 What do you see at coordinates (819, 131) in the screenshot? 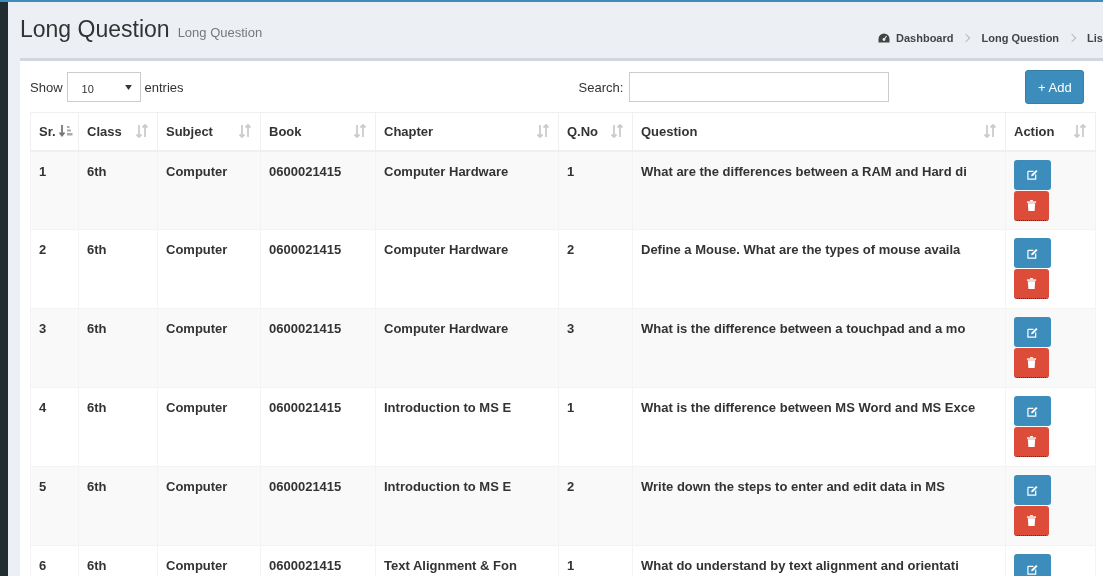
I see `column-header: Question` at bounding box center [819, 131].